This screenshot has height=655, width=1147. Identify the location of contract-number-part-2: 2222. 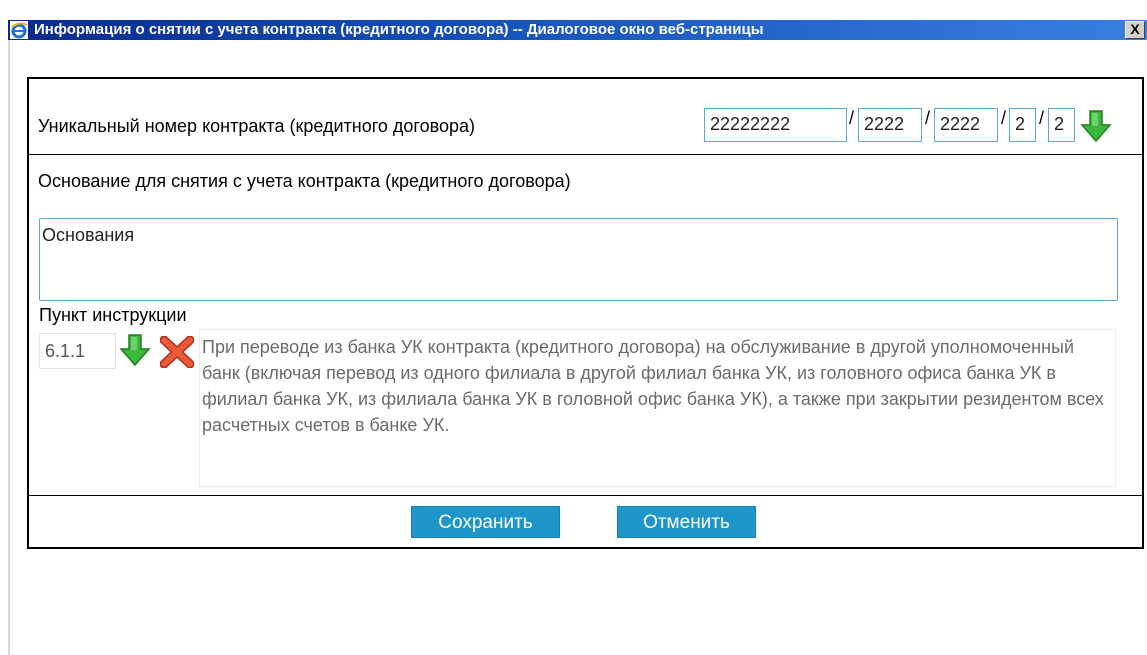
(890, 125).